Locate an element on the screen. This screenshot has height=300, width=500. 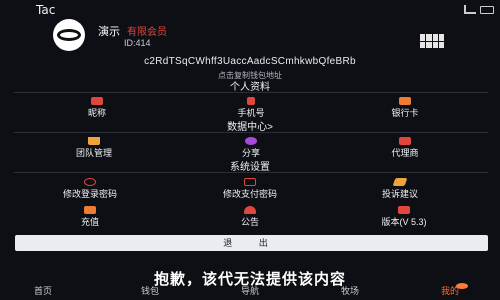
menu-row-system-1: 修改登录密码 修改支付密码 投诉建议 is located at coordinates (251, 188).